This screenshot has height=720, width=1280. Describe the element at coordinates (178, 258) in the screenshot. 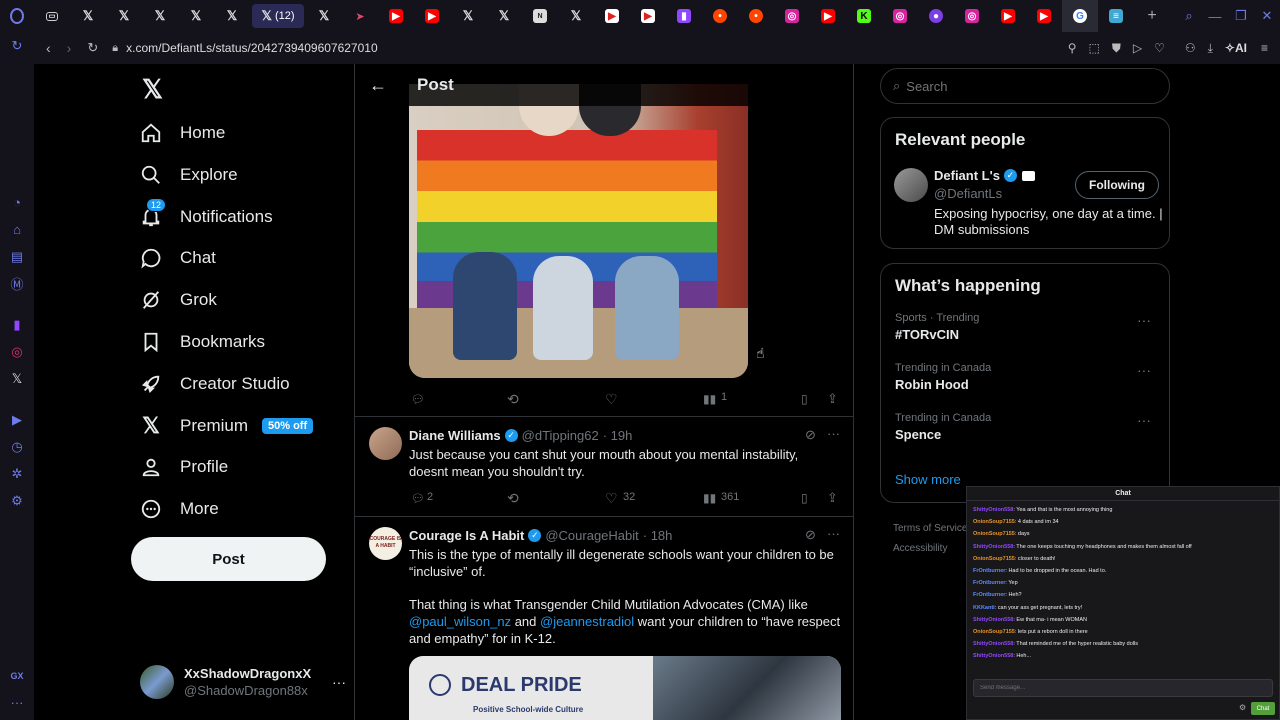

I see `nav-item-chat: Chat` at that location.